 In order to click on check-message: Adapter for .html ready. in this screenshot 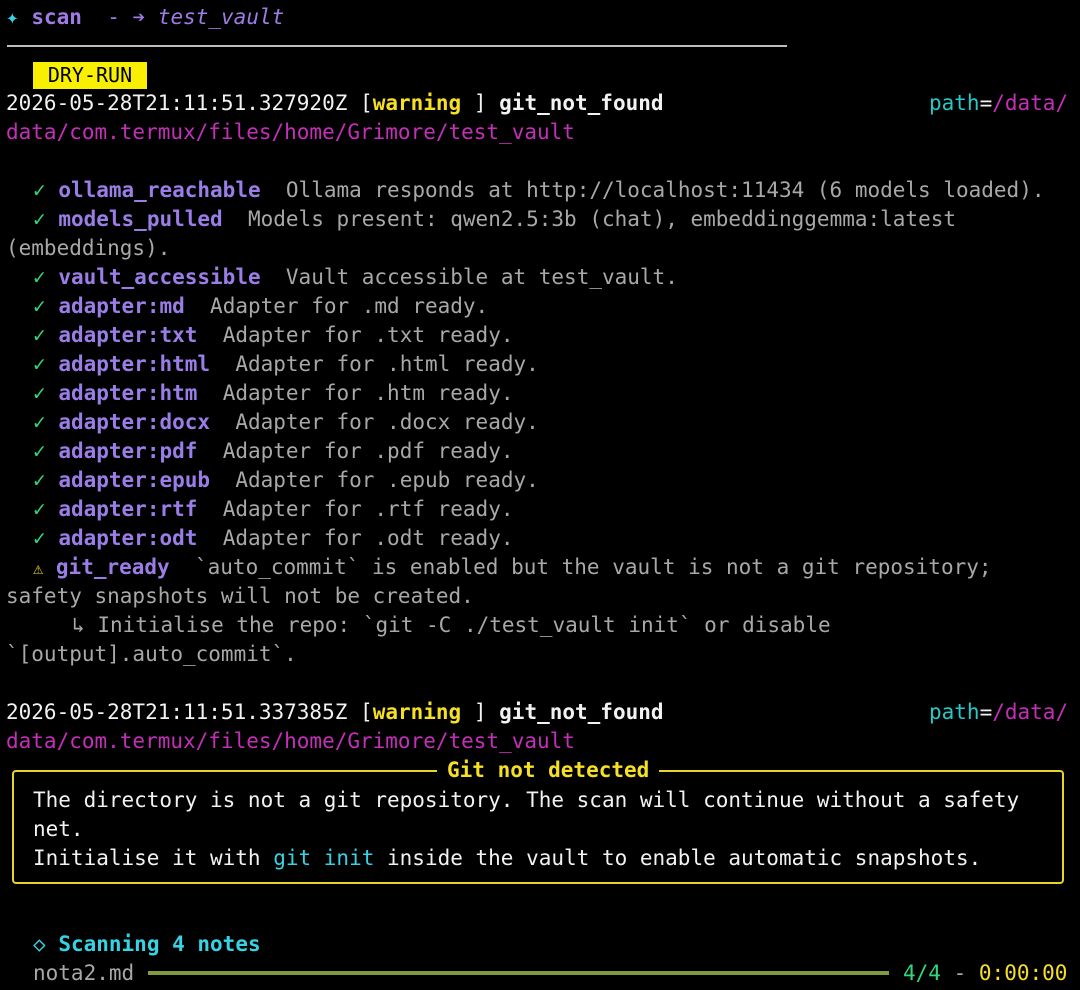, I will do `click(387, 364)`.